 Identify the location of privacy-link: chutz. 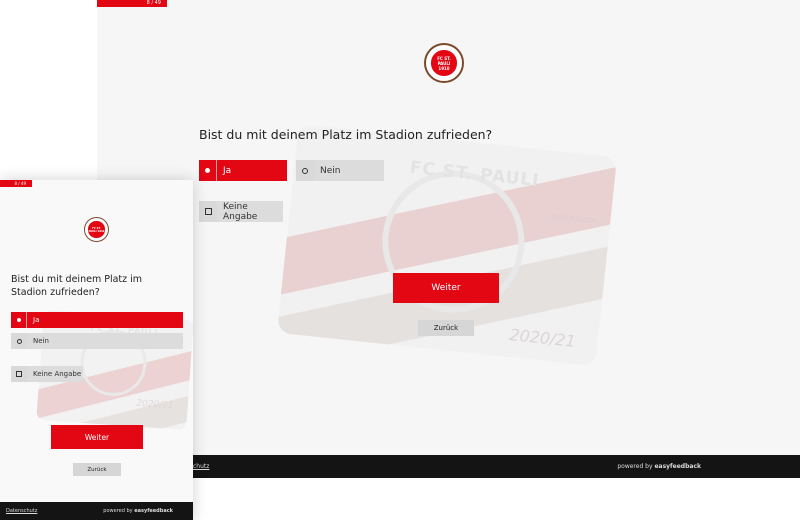
(201, 466).